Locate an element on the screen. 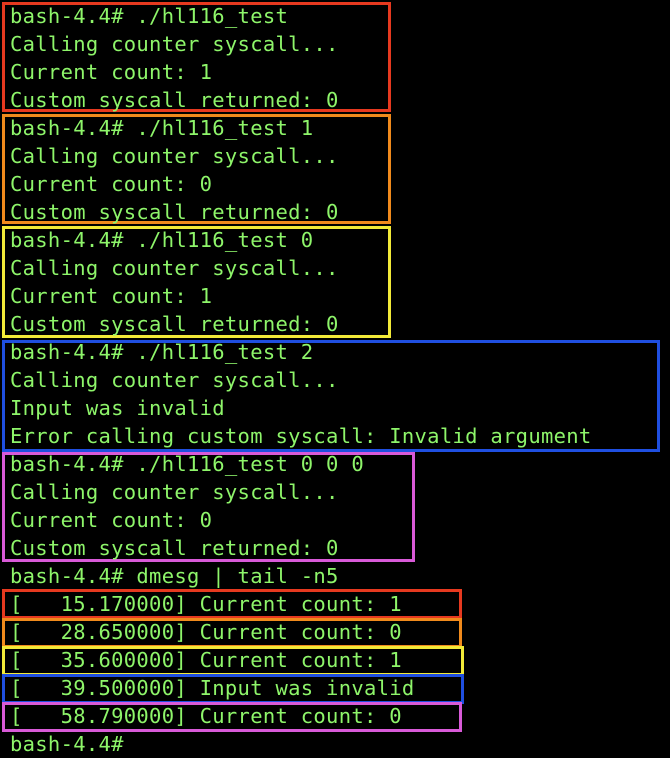 The image size is (670, 758). prompt-line: bash-4.4# ./hl116_test is located at coordinates (149, 16).